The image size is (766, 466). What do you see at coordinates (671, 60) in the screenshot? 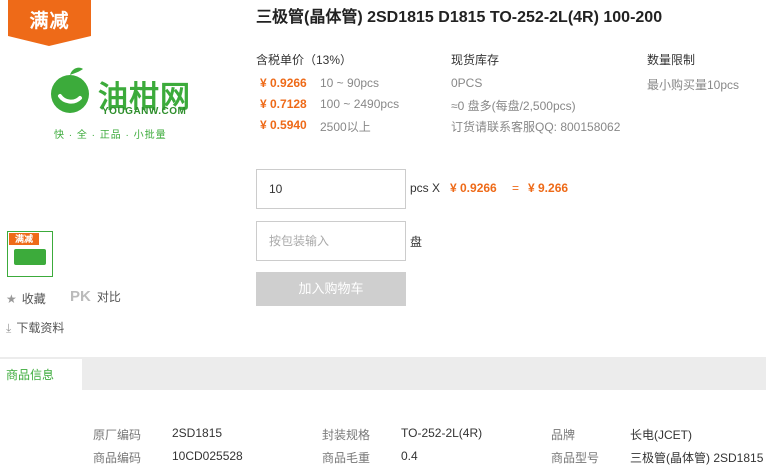
I see `limit-header: 数量限制` at bounding box center [671, 60].